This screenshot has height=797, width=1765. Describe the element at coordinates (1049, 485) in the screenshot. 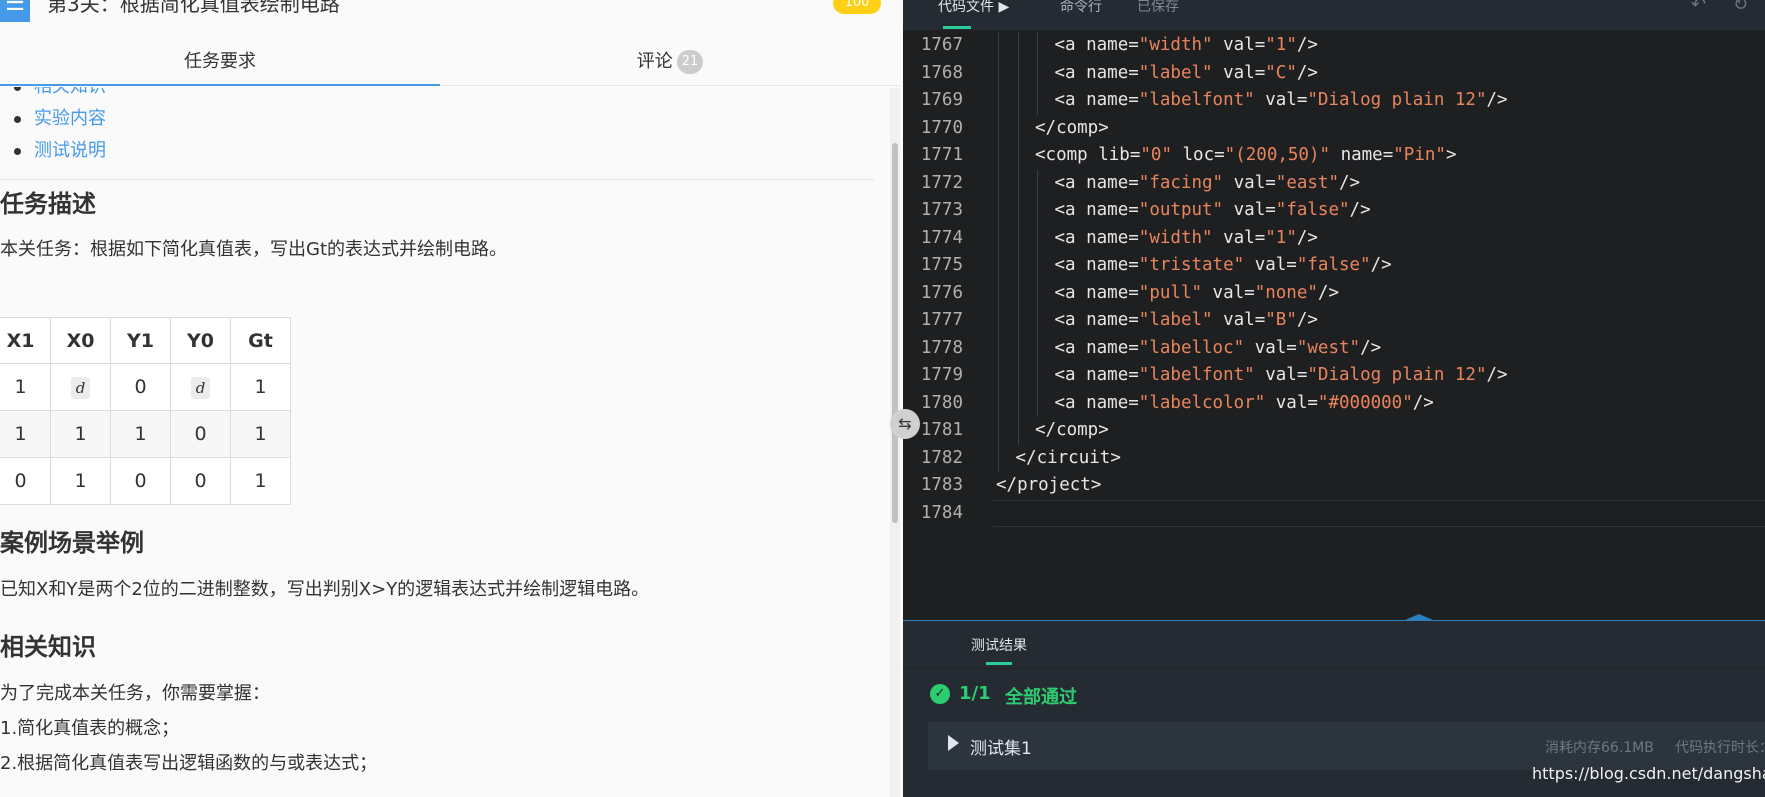

I see `code-token: </project>` at that location.